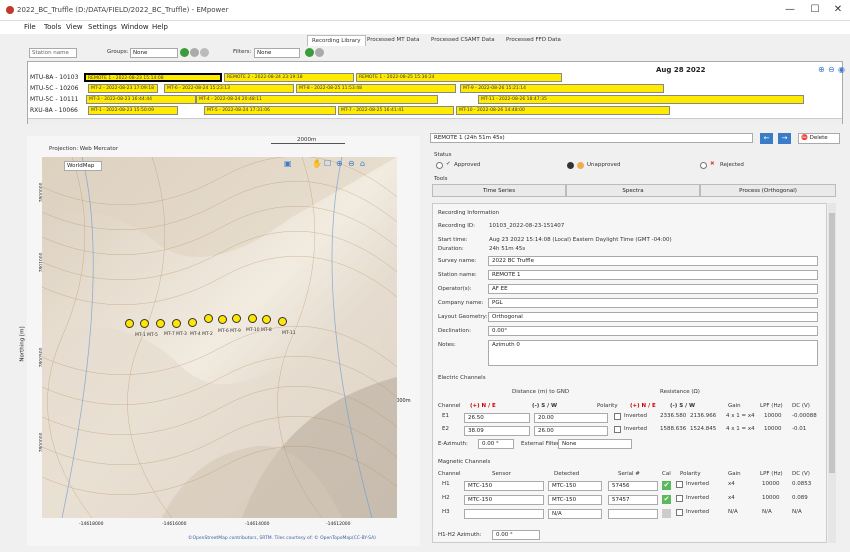 The width and height of the screenshot is (850, 552). Describe the element at coordinates (135, 27) in the screenshot. I see `menu-window: Window` at that location.